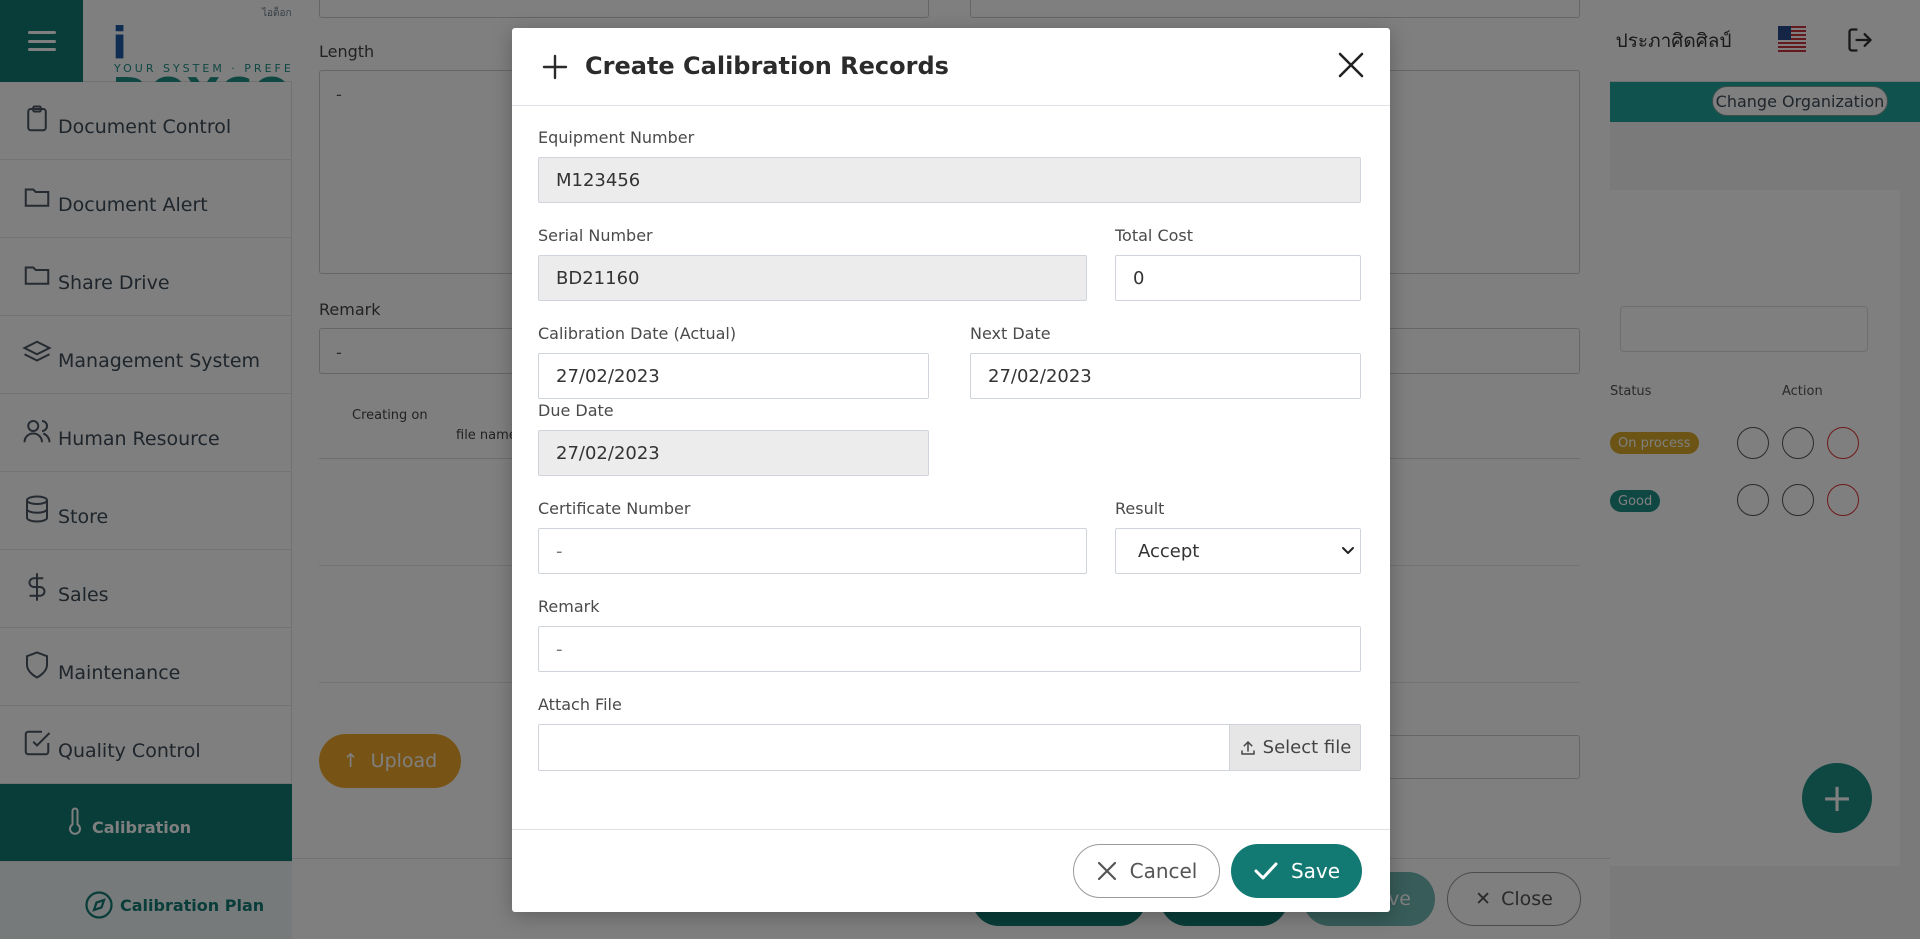  What do you see at coordinates (614, 508) in the screenshot?
I see `certificate-number-label: Certificate Number` at bounding box center [614, 508].